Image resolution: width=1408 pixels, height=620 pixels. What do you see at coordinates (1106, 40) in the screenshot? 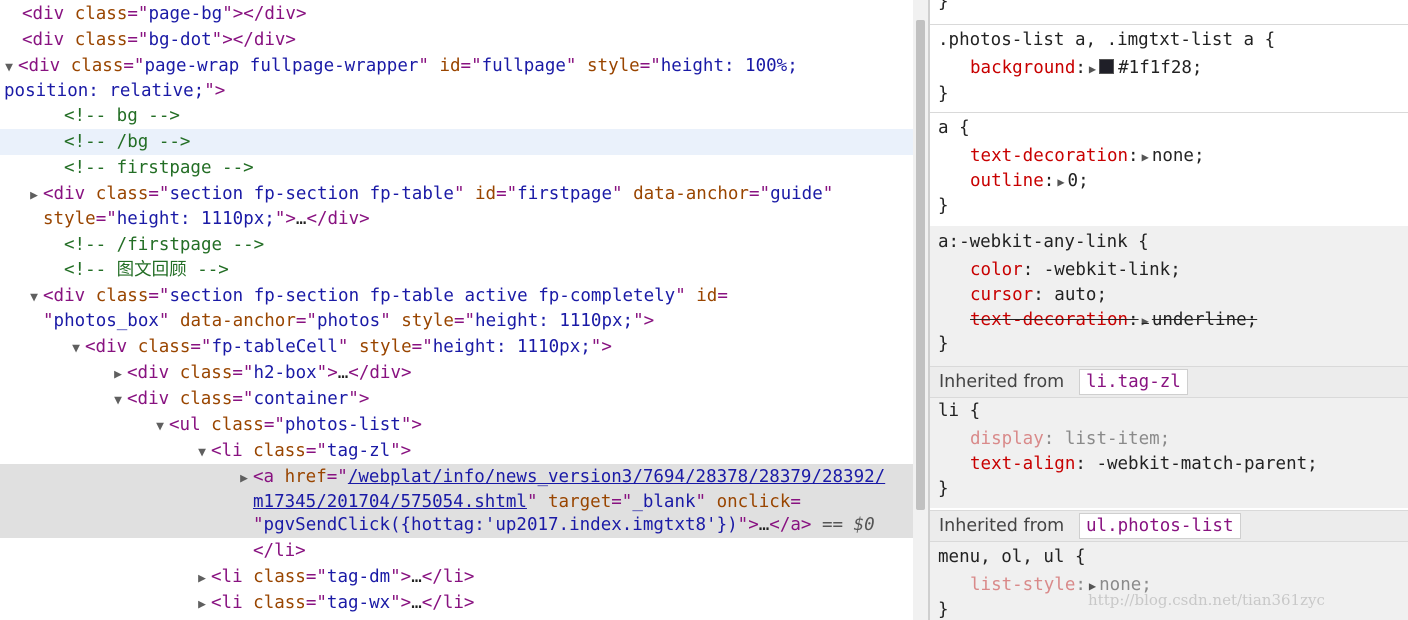
I see `rule-selector: .photos-list a, .imgtxt-list a {` at bounding box center [1106, 40].